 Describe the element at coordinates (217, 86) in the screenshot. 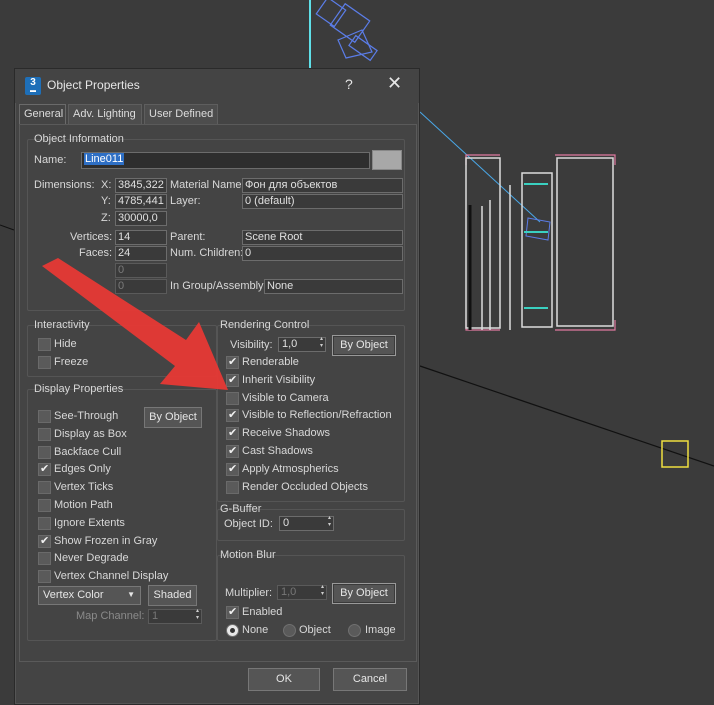

I see `title-bar: 3 ▬ Object Properties ? ✕` at that location.